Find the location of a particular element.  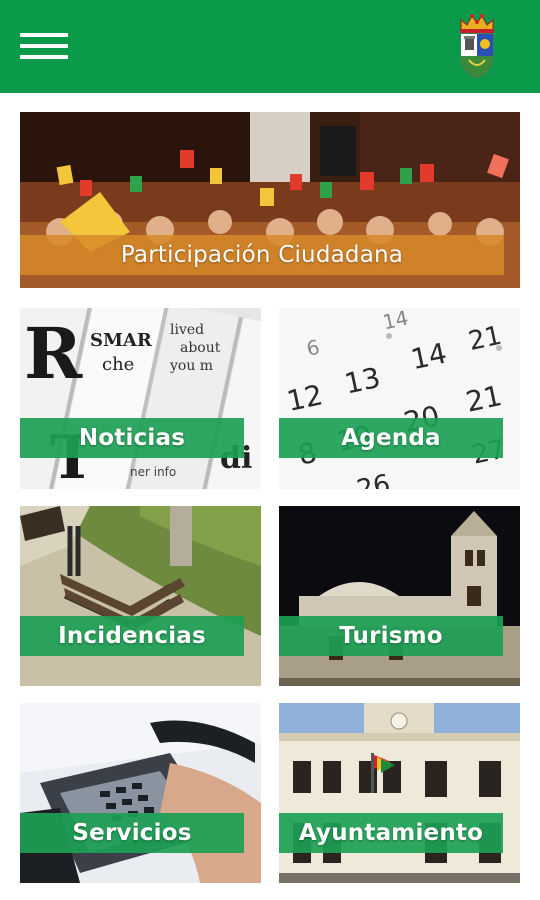

telephone-image is located at coordinates (140, 793).